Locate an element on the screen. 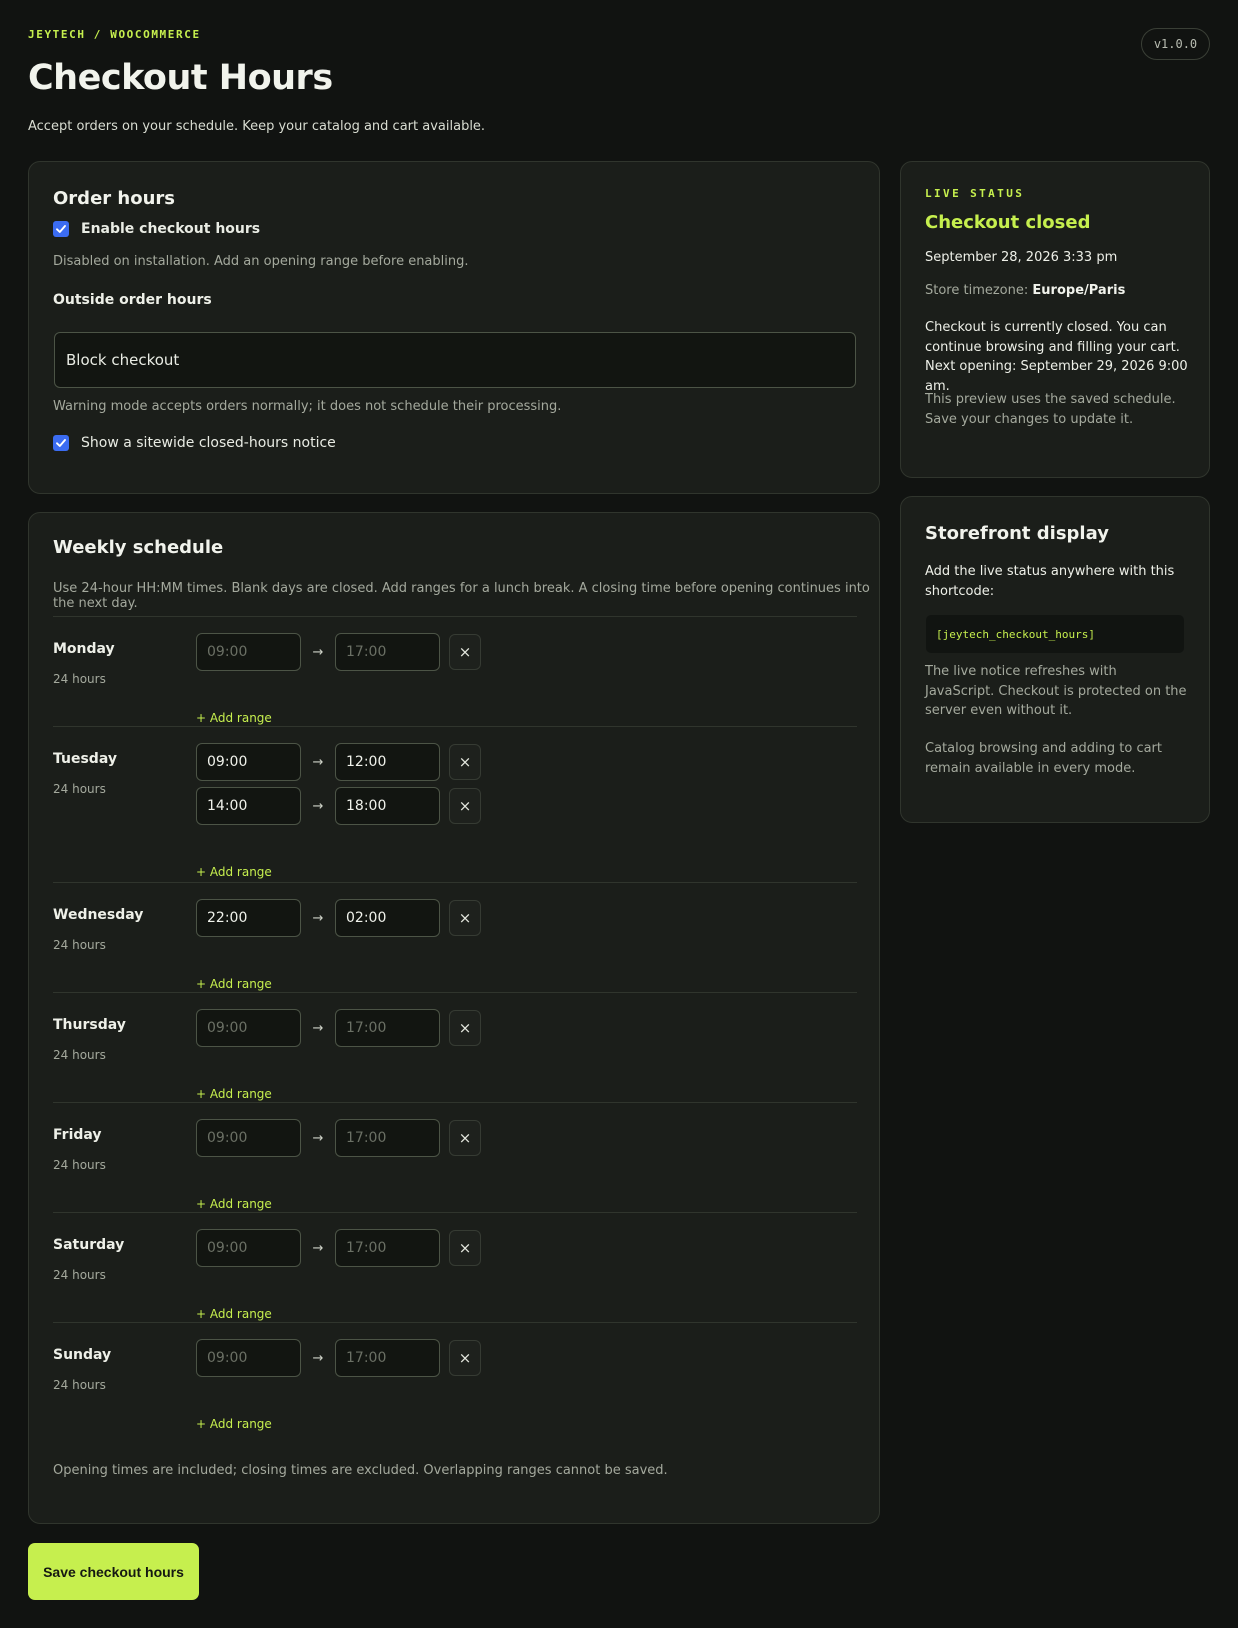  shortcode-box: [jeytech_checkout_hours] is located at coordinates (1055, 634).